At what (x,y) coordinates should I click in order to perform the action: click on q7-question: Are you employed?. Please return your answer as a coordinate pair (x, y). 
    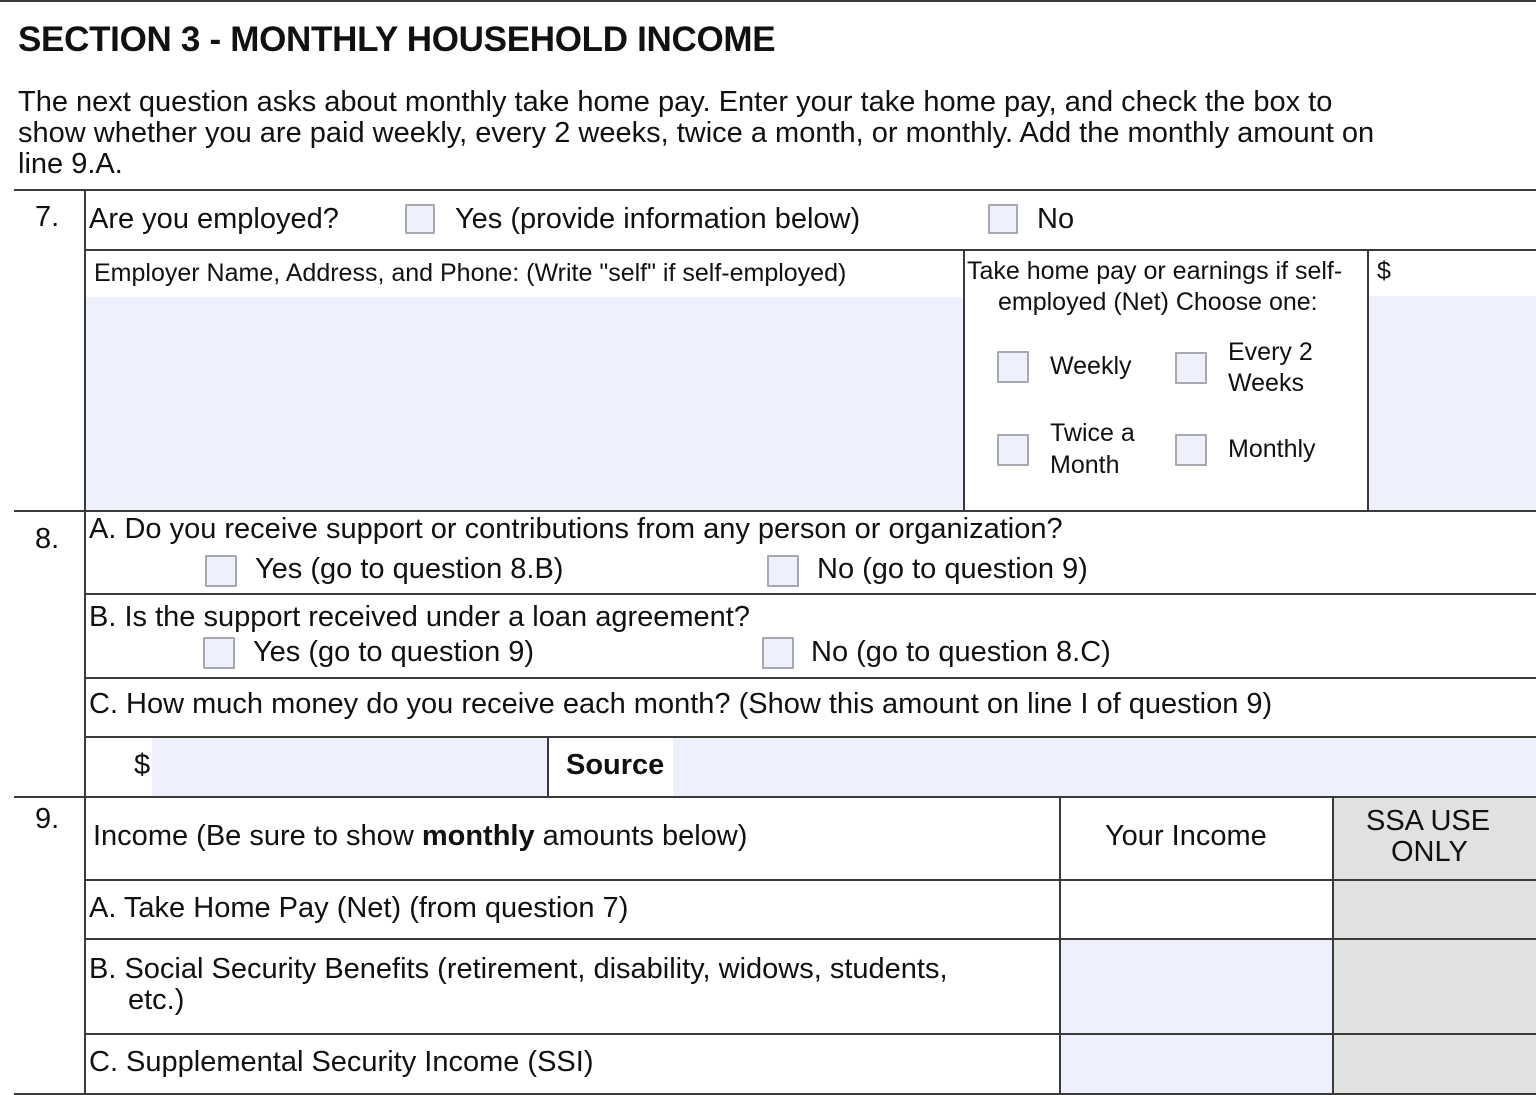
    Looking at the image, I should click on (214, 219).